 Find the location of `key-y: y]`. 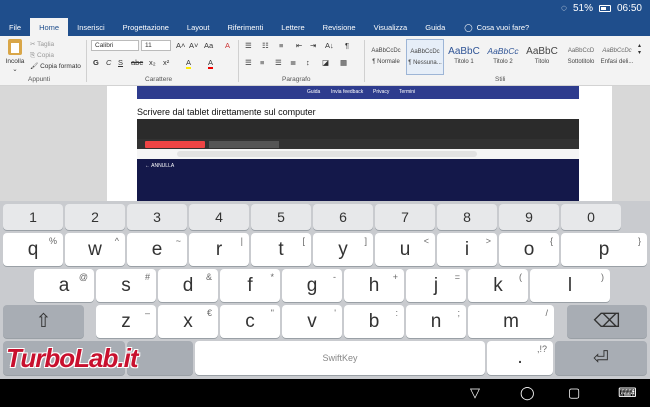

key-y: y] is located at coordinates (343, 249).